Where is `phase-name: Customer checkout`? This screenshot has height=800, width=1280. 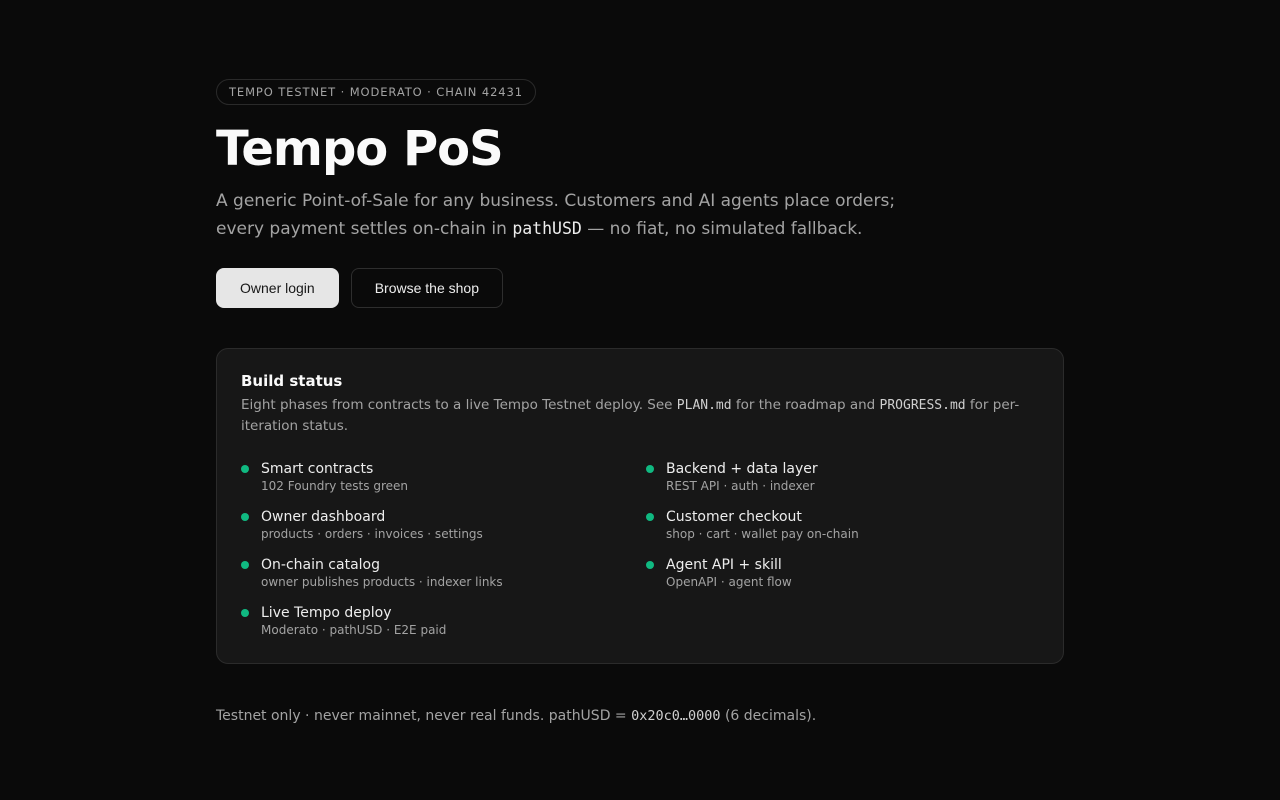 phase-name: Customer checkout is located at coordinates (734, 517).